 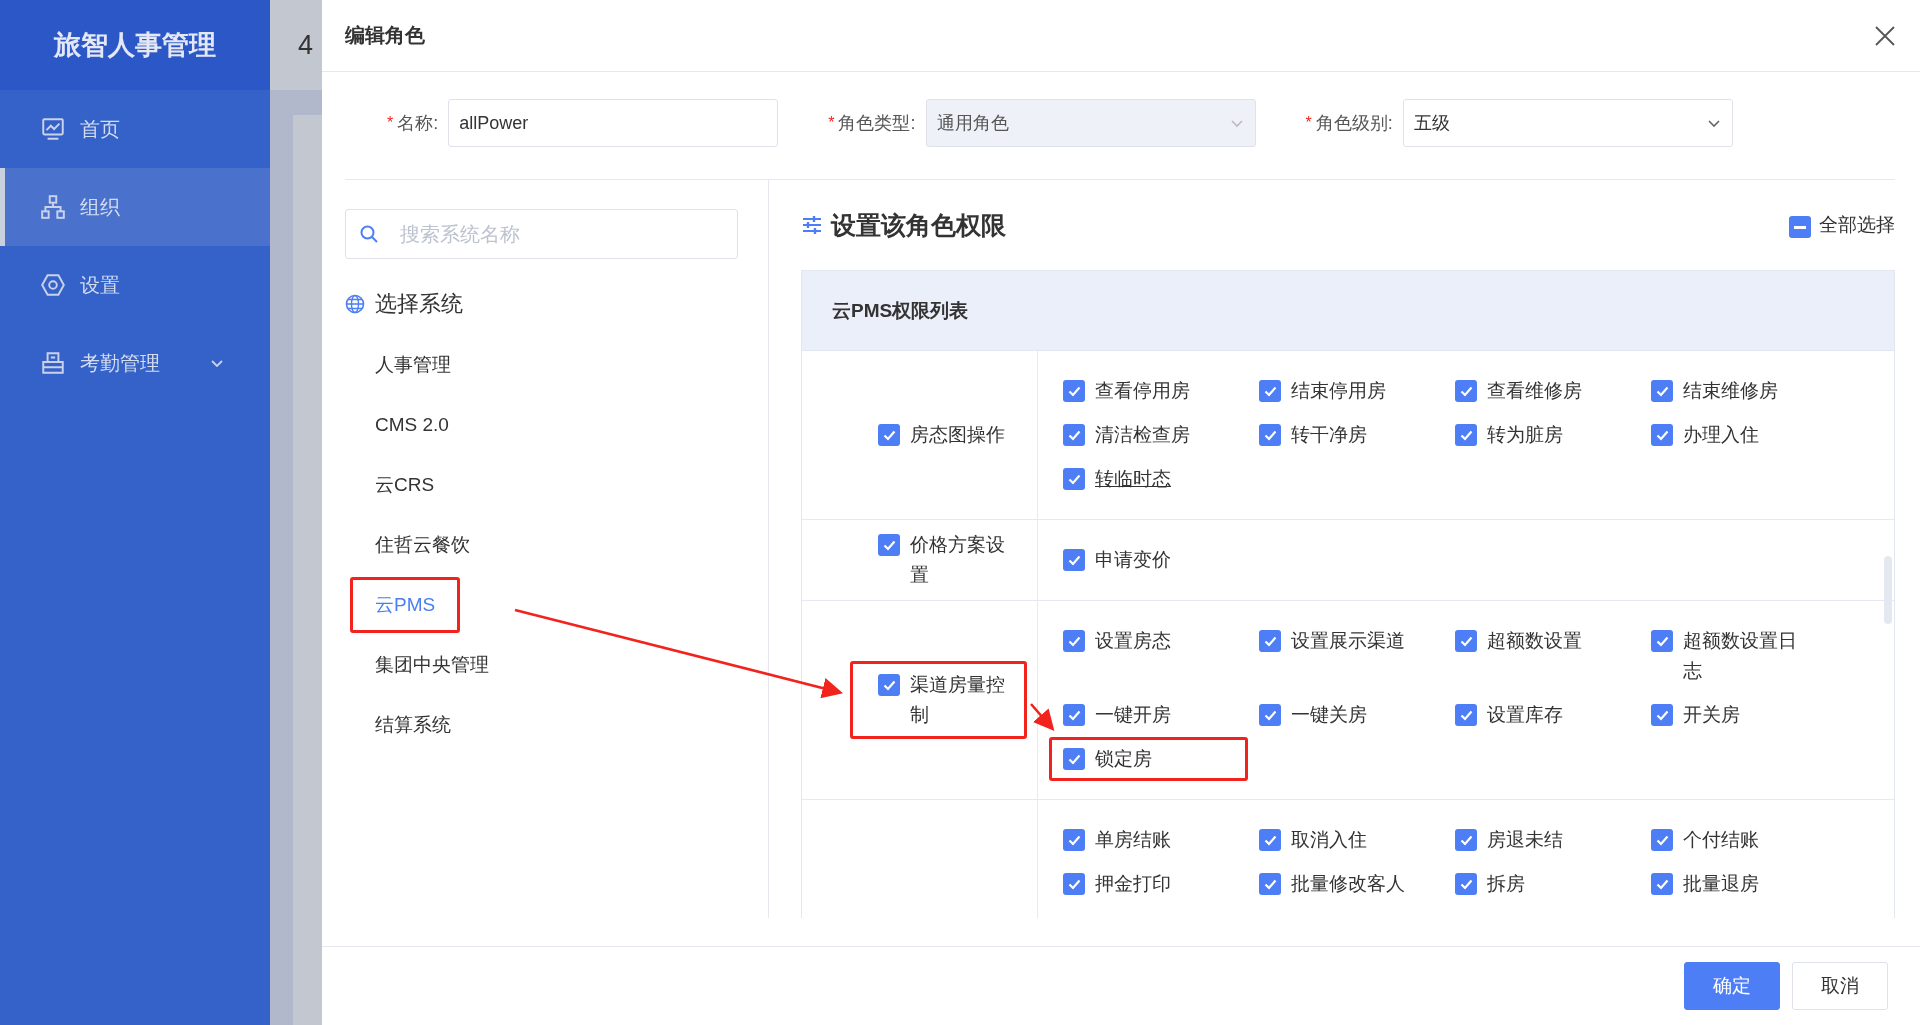 What do you see at coordinates (1525, 715) in the screenshot?
I see `permission-label: 设置库存` at bounding box center [1525, 715].